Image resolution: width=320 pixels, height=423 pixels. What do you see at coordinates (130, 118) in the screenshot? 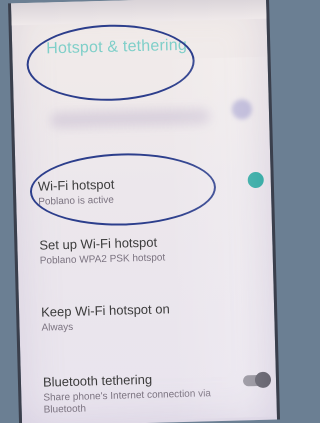
I see `blurred-setting-row` at bounding box center [130, 118].